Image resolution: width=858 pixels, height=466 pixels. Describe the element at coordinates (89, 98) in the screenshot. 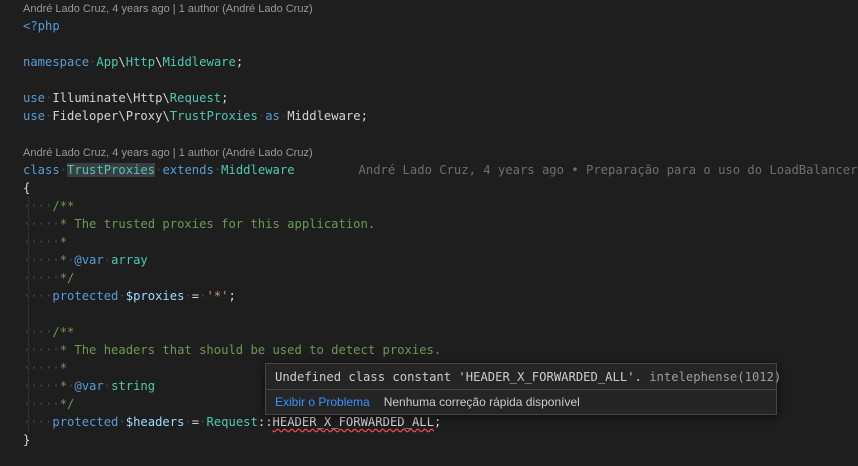

I see `use-segment: Illuminate` at that location.